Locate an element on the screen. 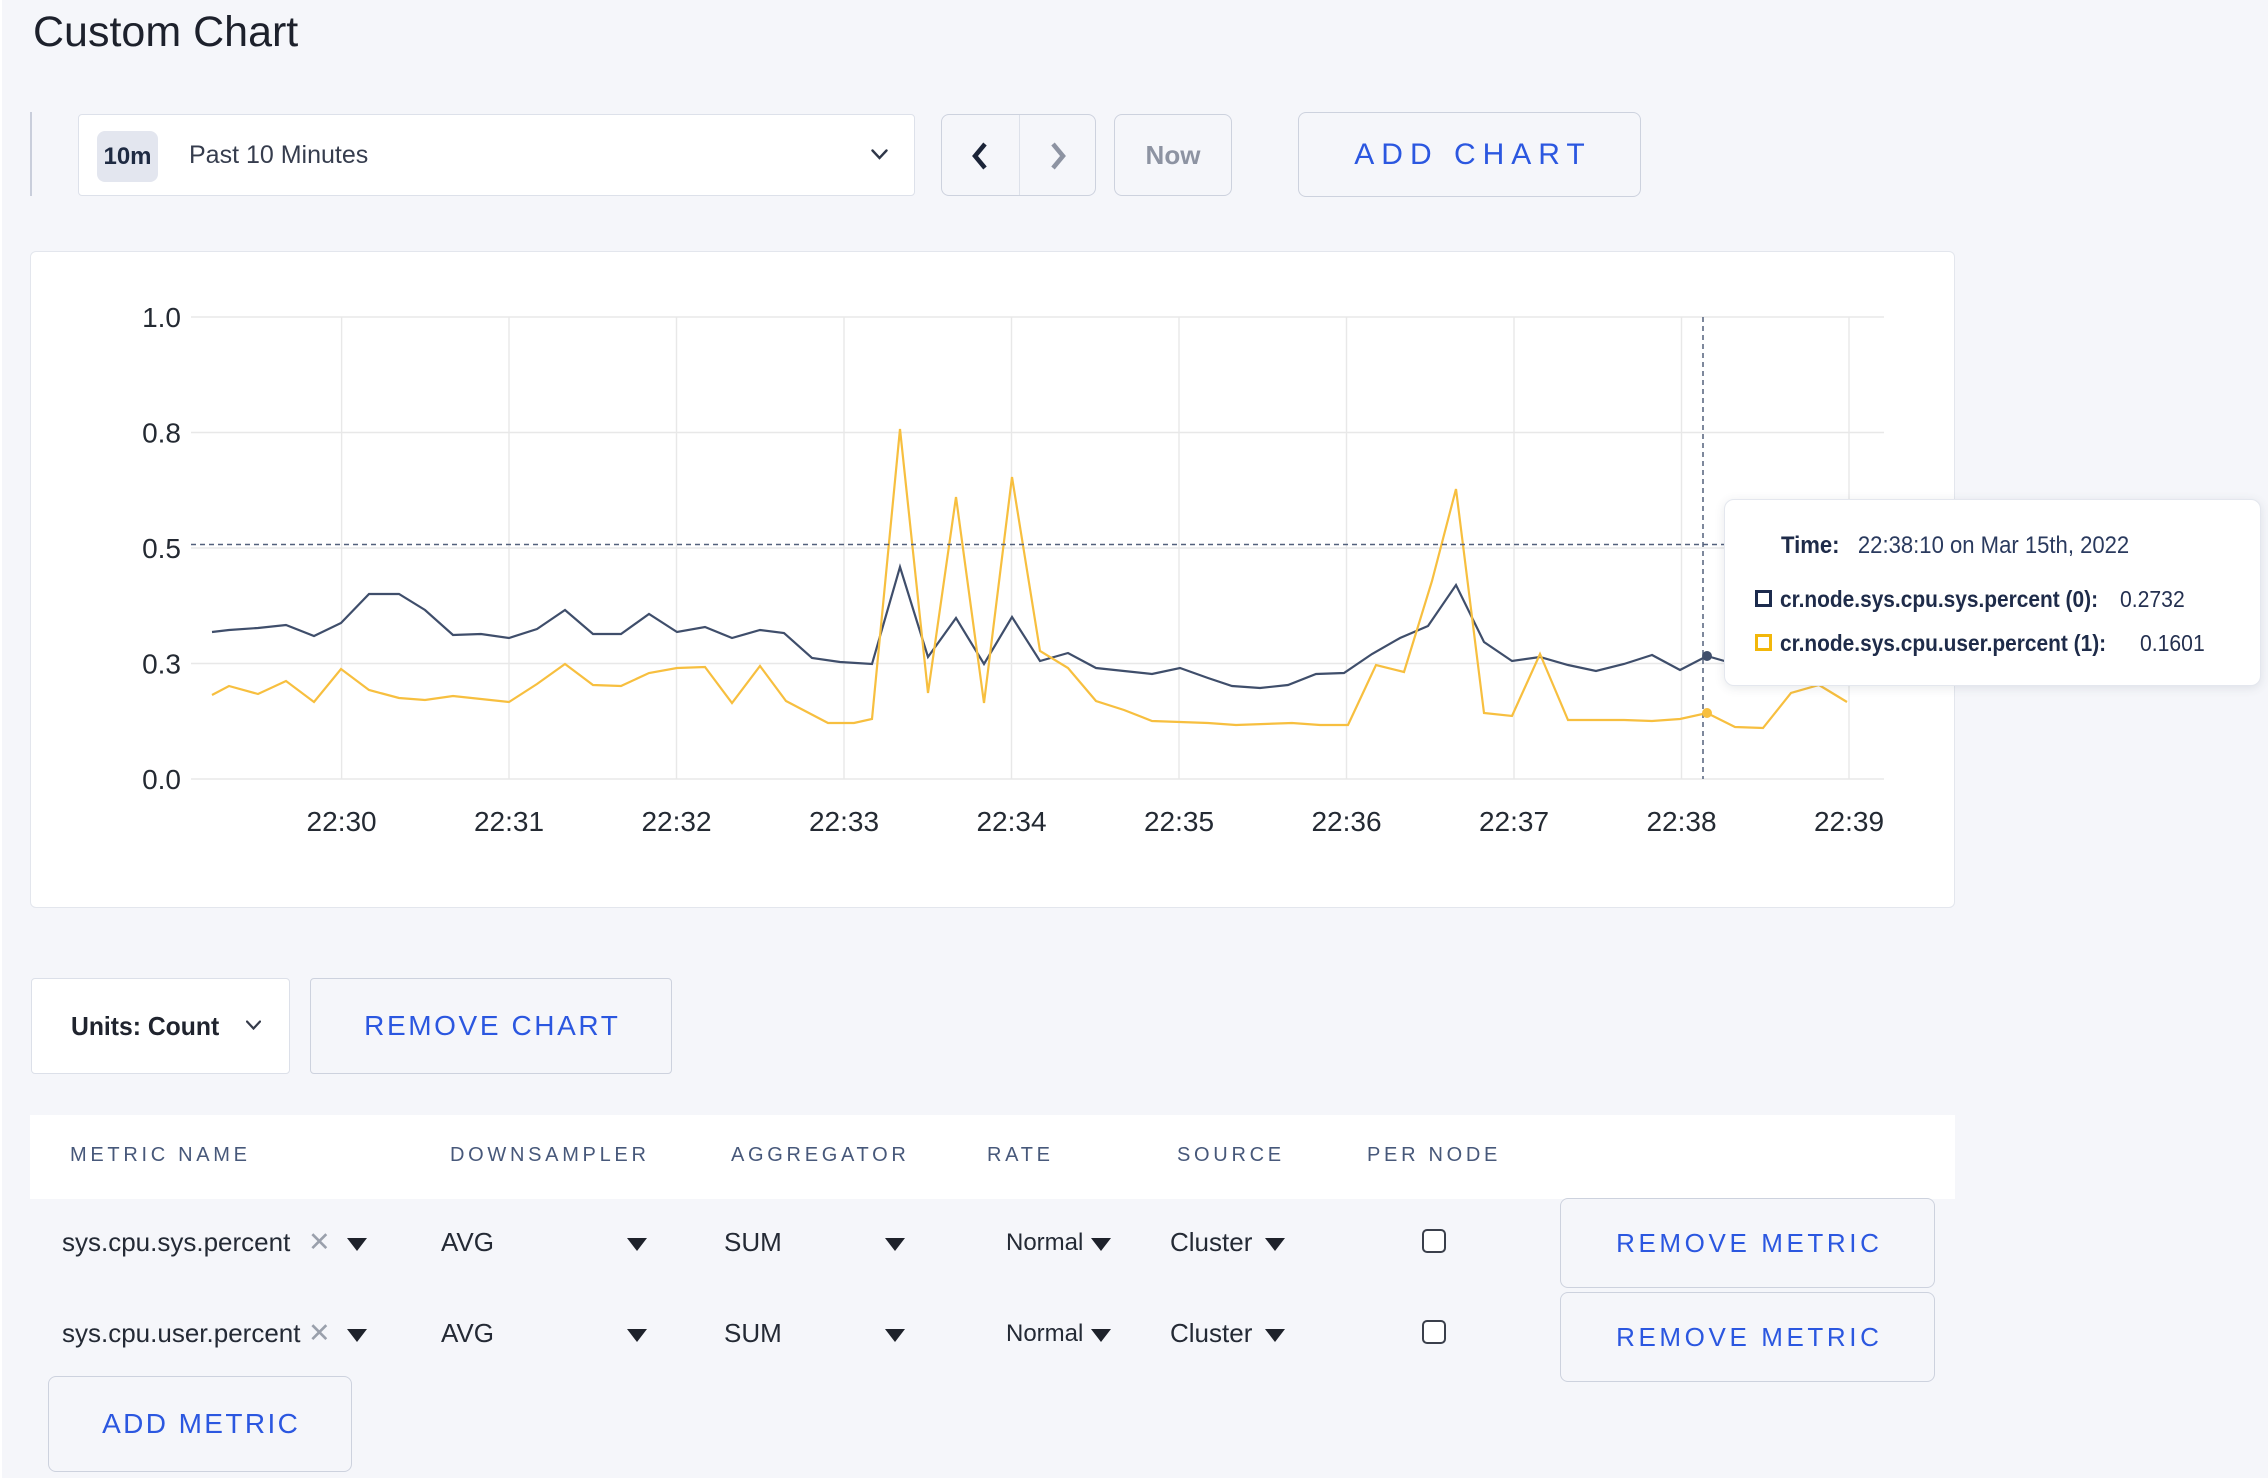 The image size is (2268, 1478). svg-text: 22:33 is located at coordinates (844, 821).